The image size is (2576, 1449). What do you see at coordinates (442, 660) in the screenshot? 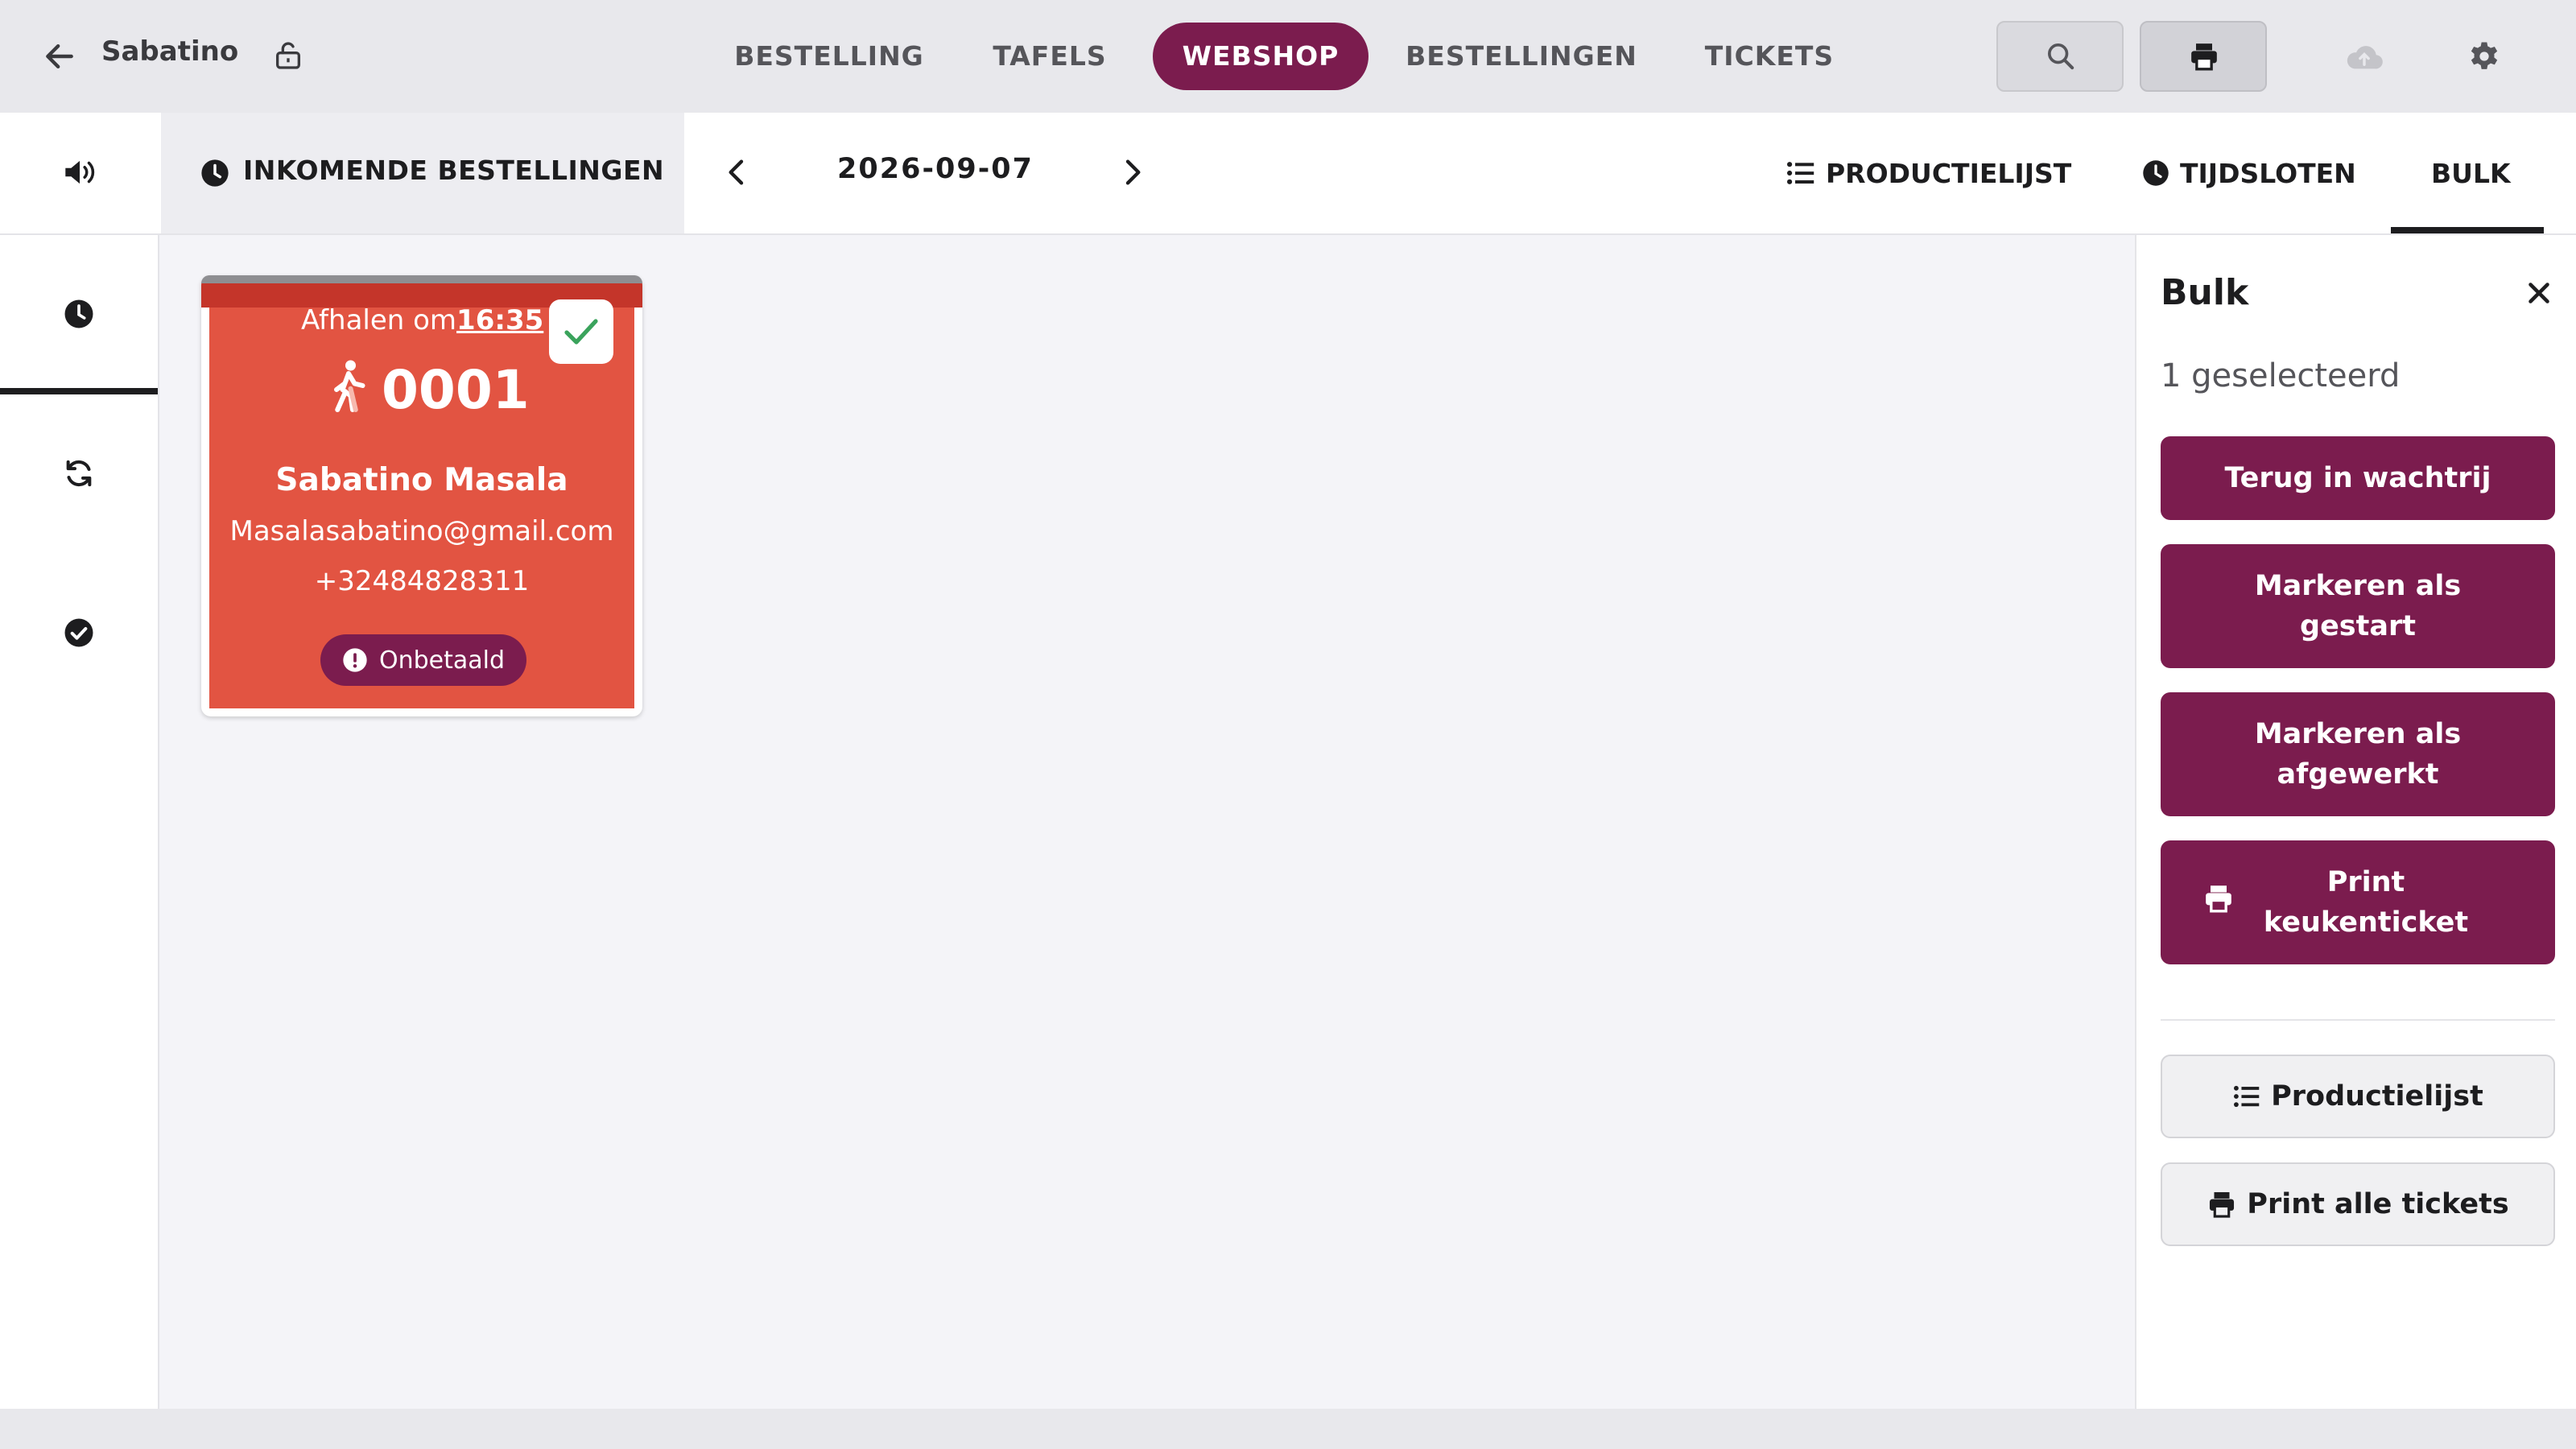
I see `payment-status-label: Onbetaald` at bounding box center [442, 660].